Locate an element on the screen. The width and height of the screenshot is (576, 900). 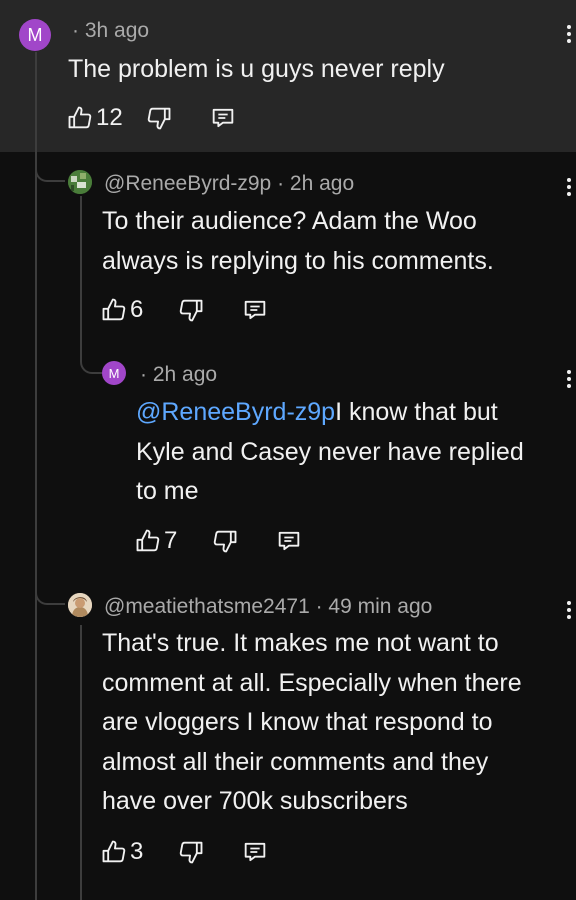
pixel-art-icon is located at coordinates (80, 182).